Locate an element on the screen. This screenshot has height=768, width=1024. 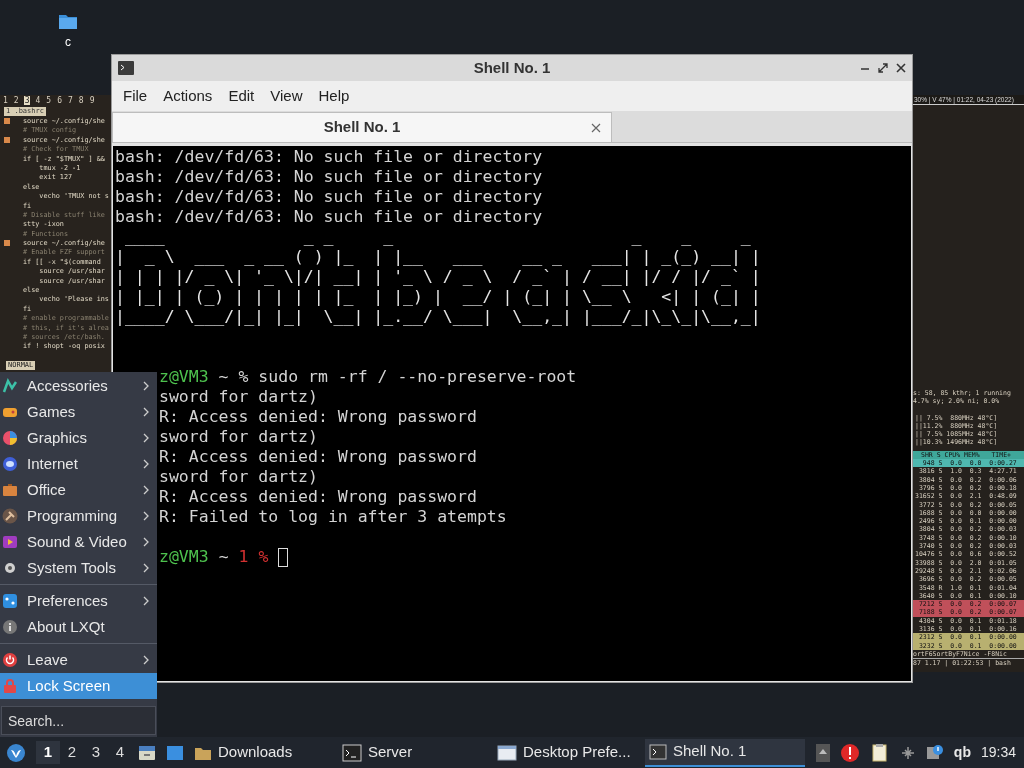
lock-icon is located at coordinates (10, 686).